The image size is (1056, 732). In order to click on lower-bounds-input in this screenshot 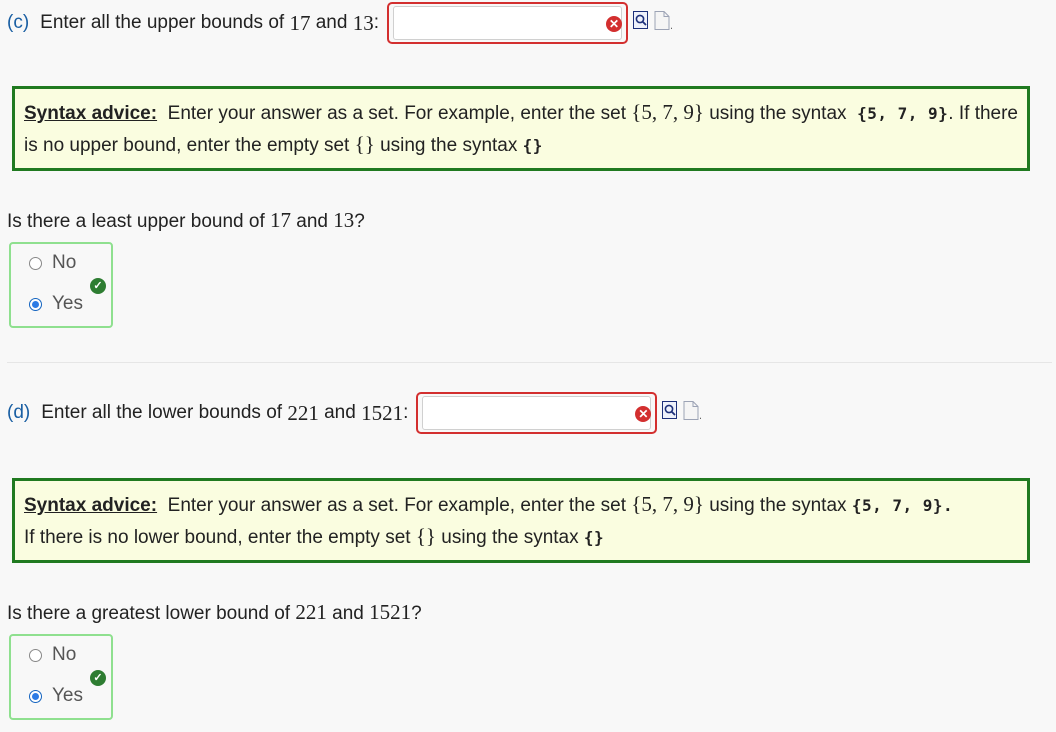, I will do `click(537, 413)`.